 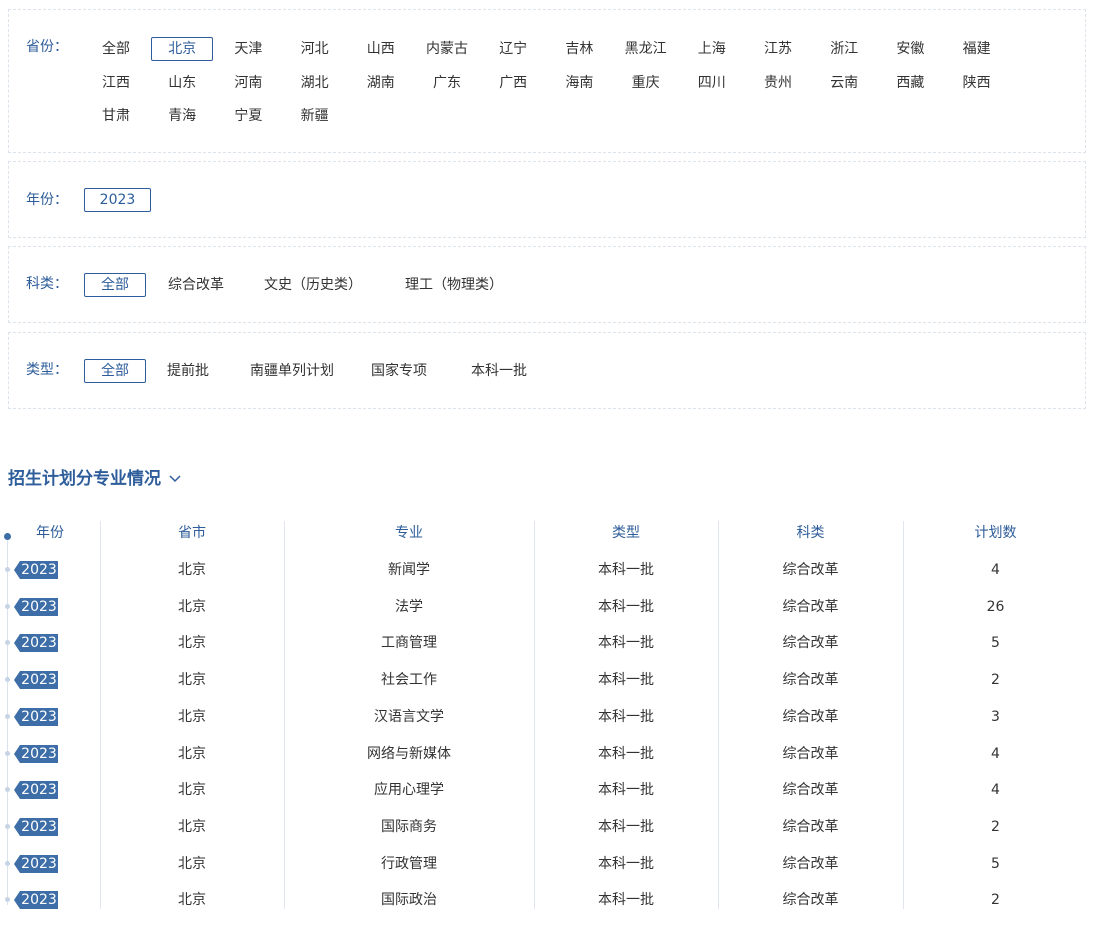 I want to click on type-option: 提前批, so click(x=188, y=371).